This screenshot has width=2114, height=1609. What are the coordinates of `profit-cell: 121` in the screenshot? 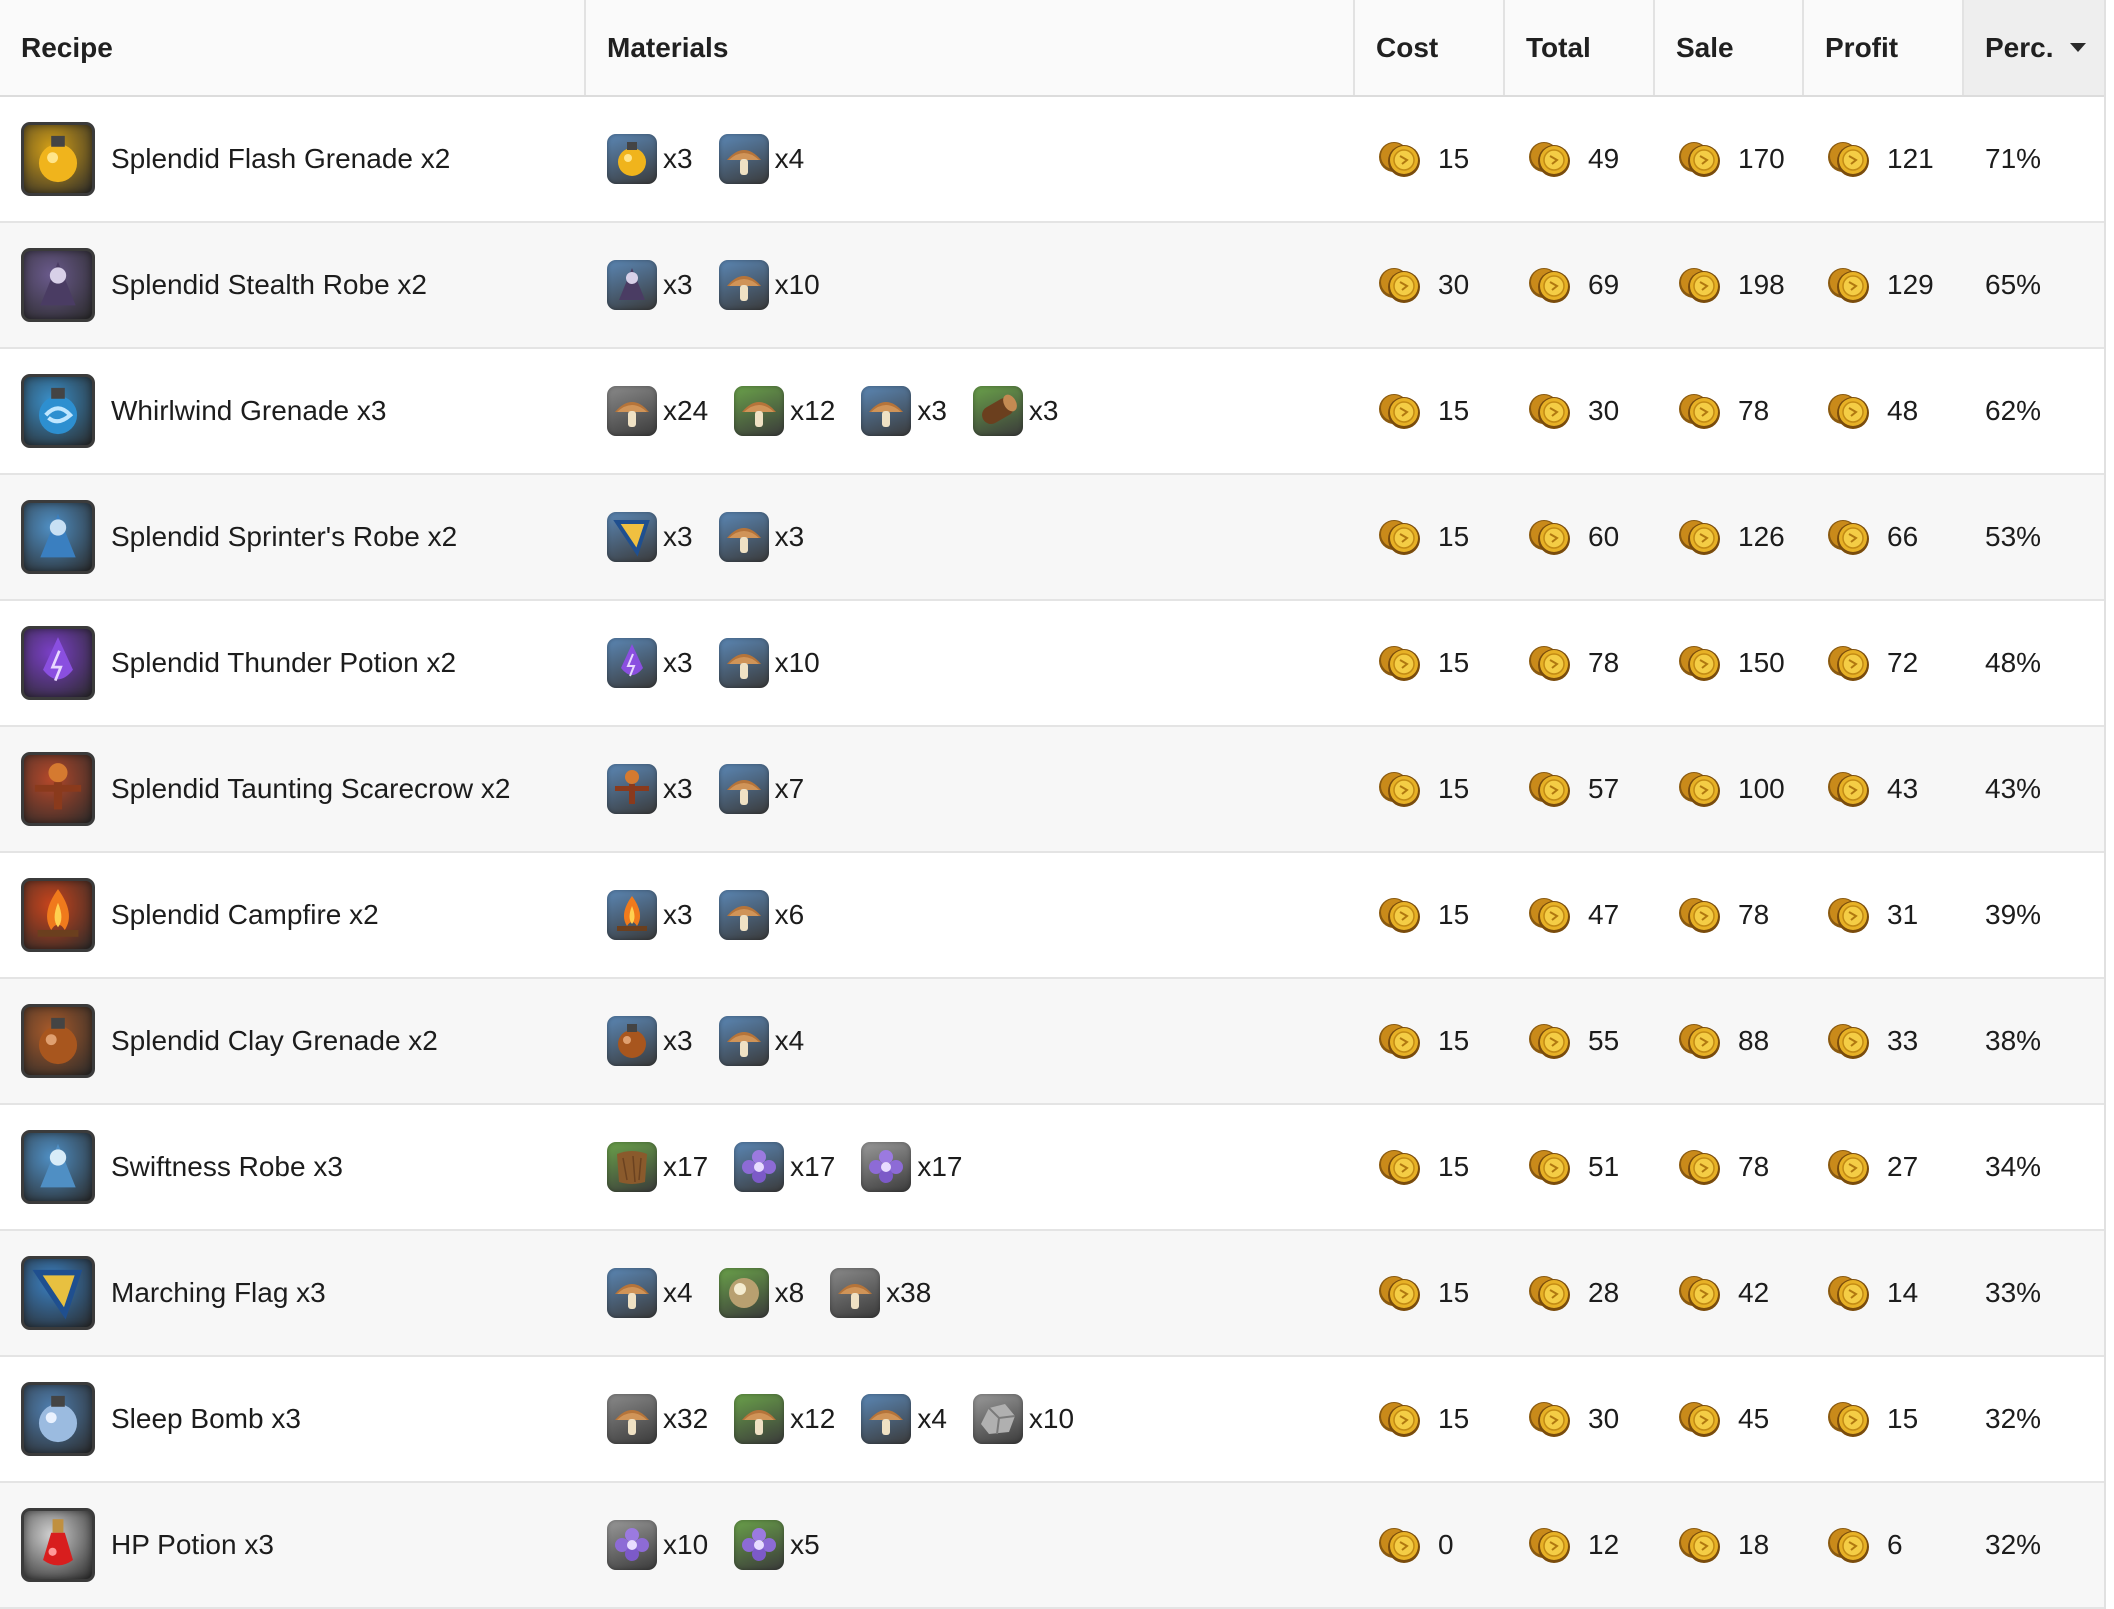 It's located at (1884, 159).